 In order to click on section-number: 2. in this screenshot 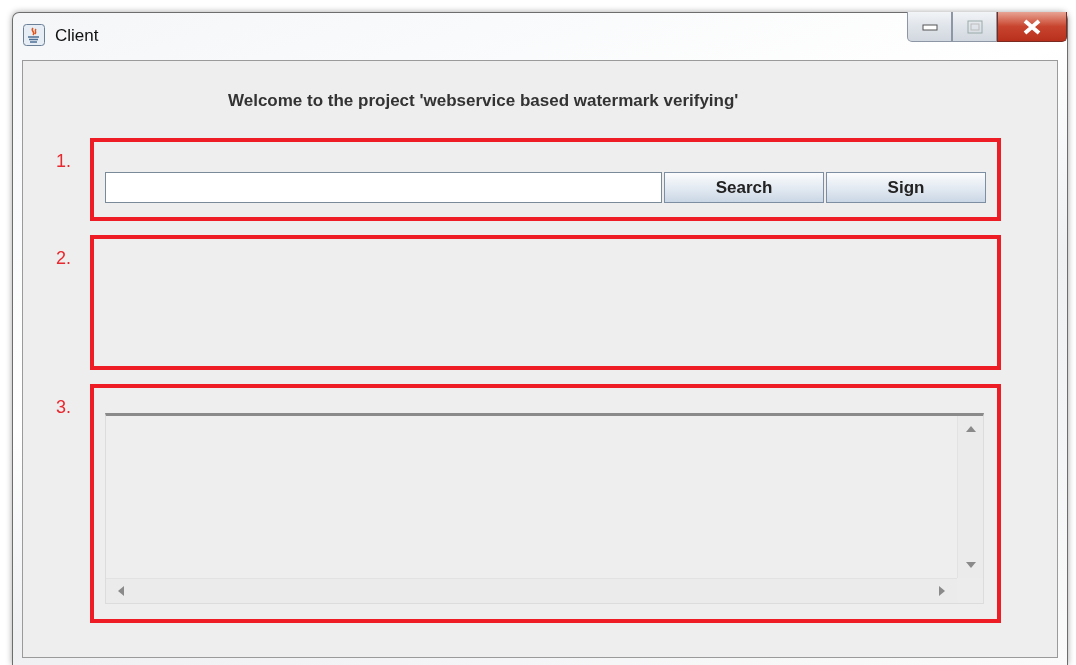, I will do `click(63, 258)`.